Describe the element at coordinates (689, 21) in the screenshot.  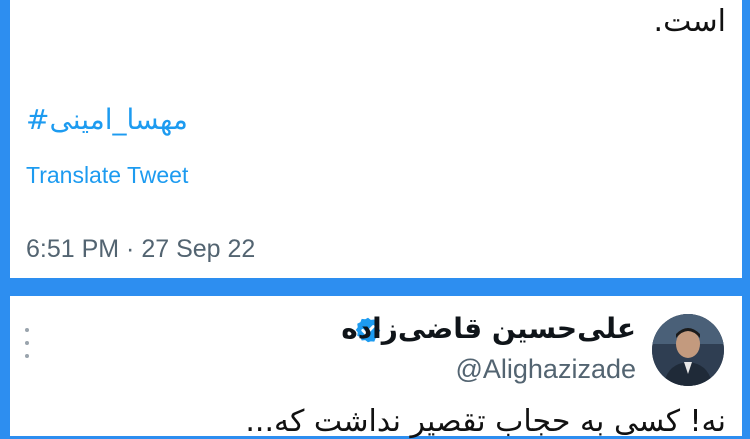
I see `tweet-text: است.` at that location.